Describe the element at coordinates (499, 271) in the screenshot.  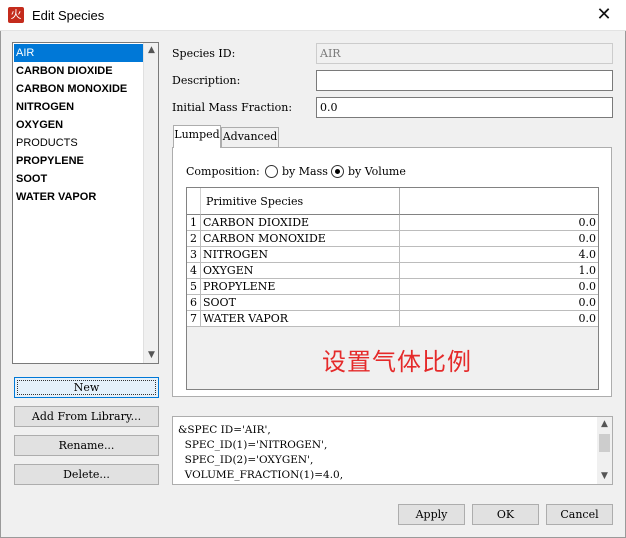
I see `fraction-cell: 1.0` at that location.